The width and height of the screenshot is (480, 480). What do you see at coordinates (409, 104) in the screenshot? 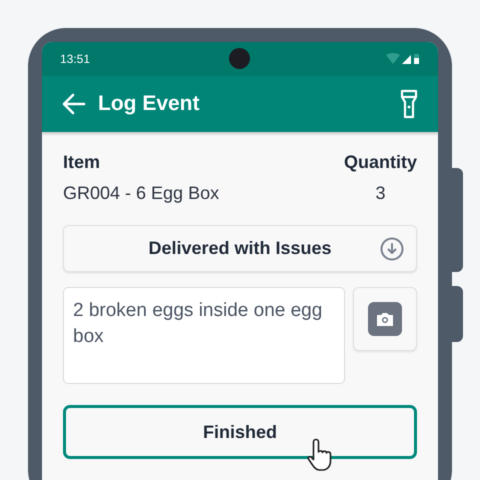
I see `flashlight-icon` at bounding box center [409, 104].